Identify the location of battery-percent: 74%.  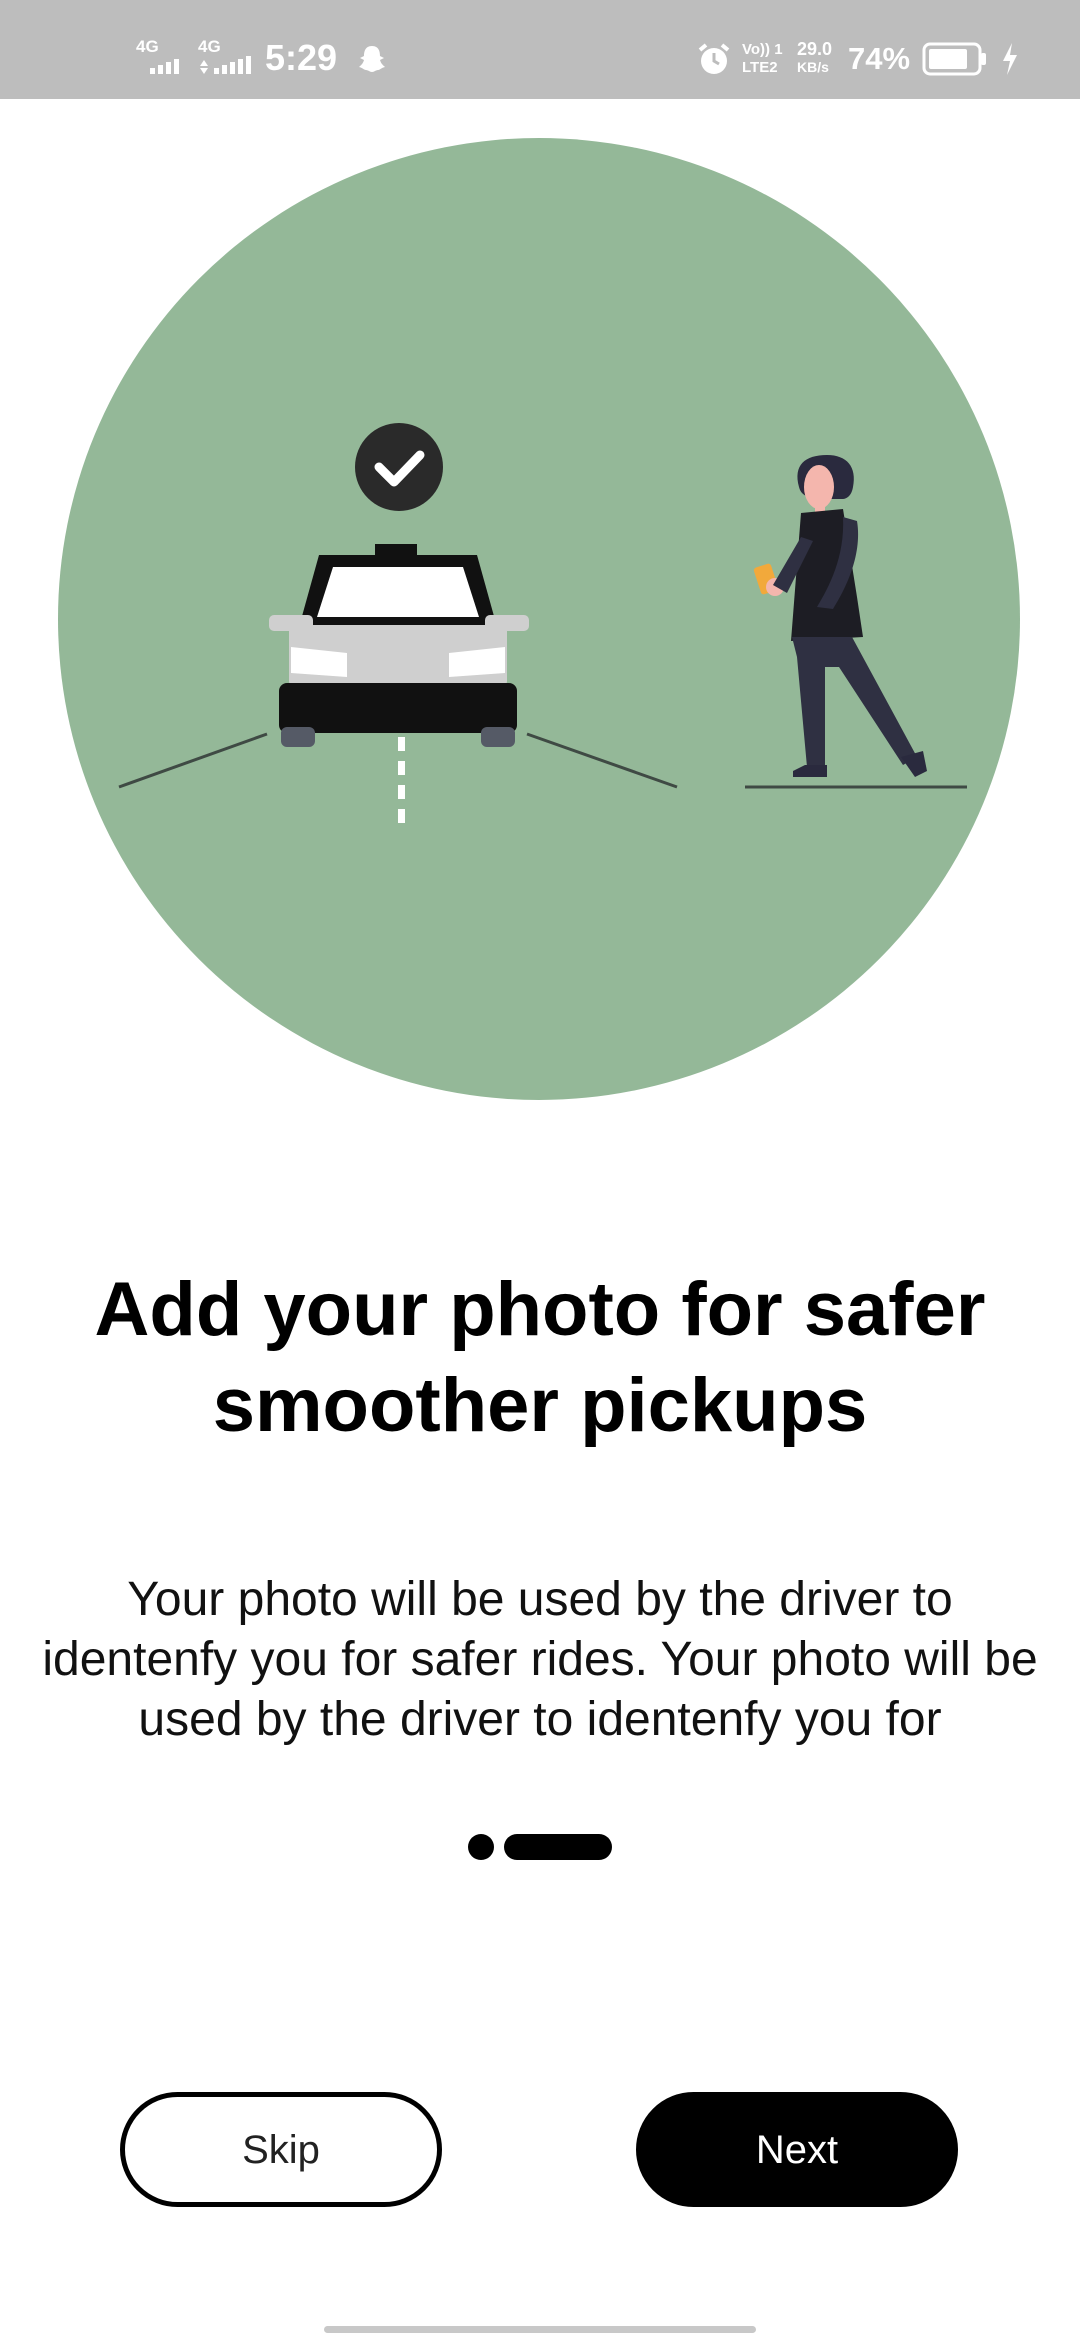
(879, 58).